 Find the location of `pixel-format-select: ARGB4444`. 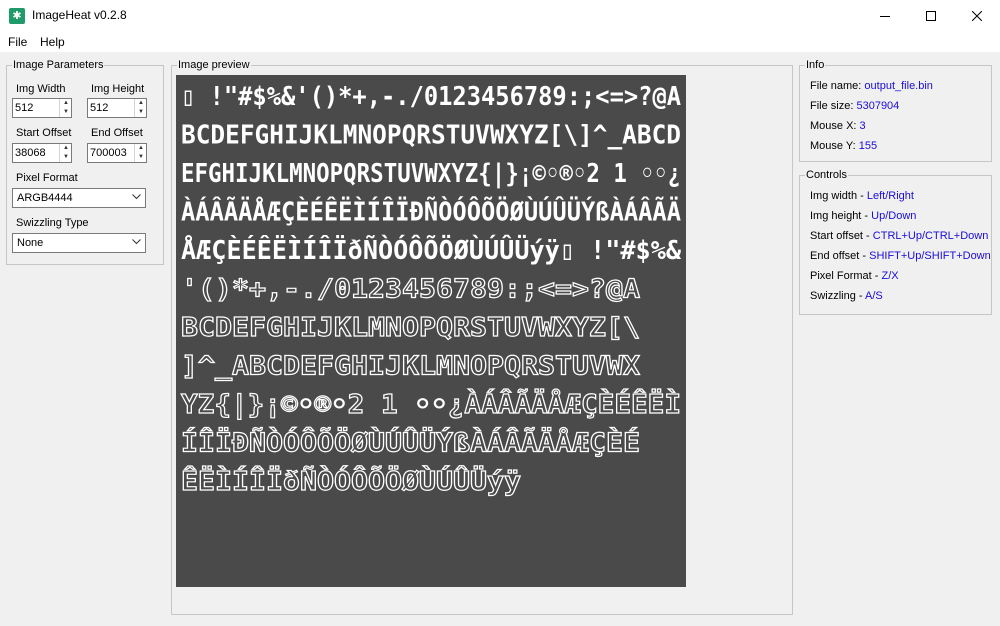

pixel-format-select: ARGB4444 is located at coordinates (79, 198).